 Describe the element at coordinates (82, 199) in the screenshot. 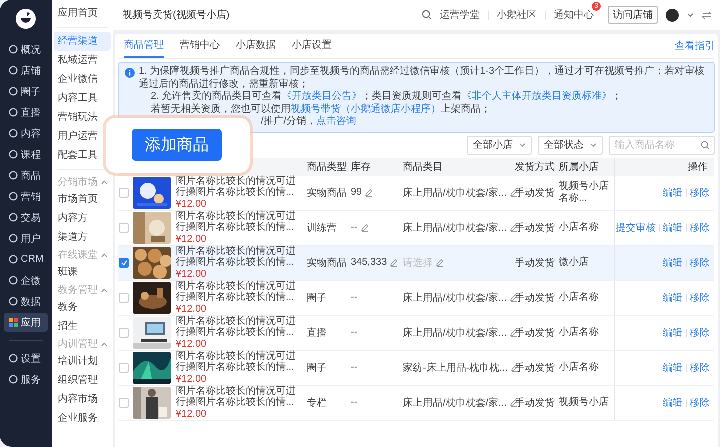

I see `menu-item: 市场首页` at that location.